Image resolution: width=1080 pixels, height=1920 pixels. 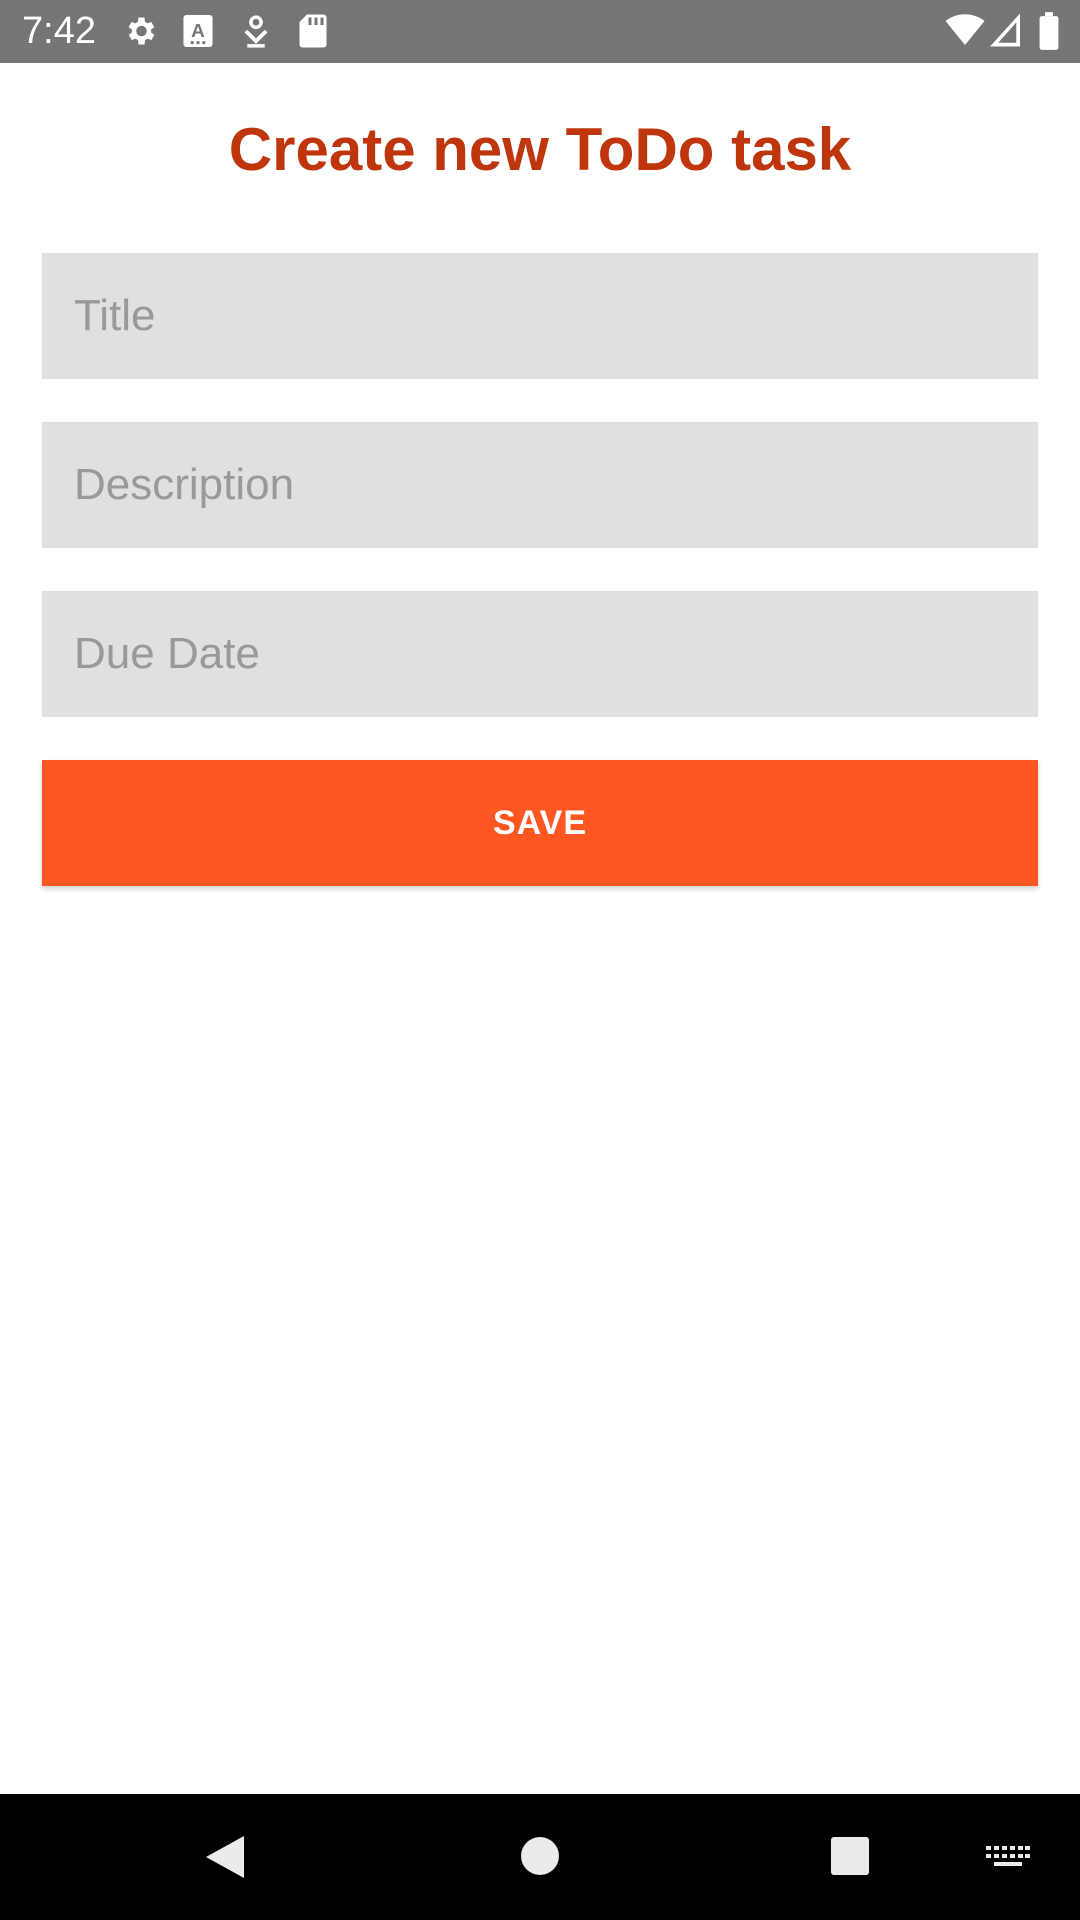 I want to click on download-icon, so click(x=256, y=31).